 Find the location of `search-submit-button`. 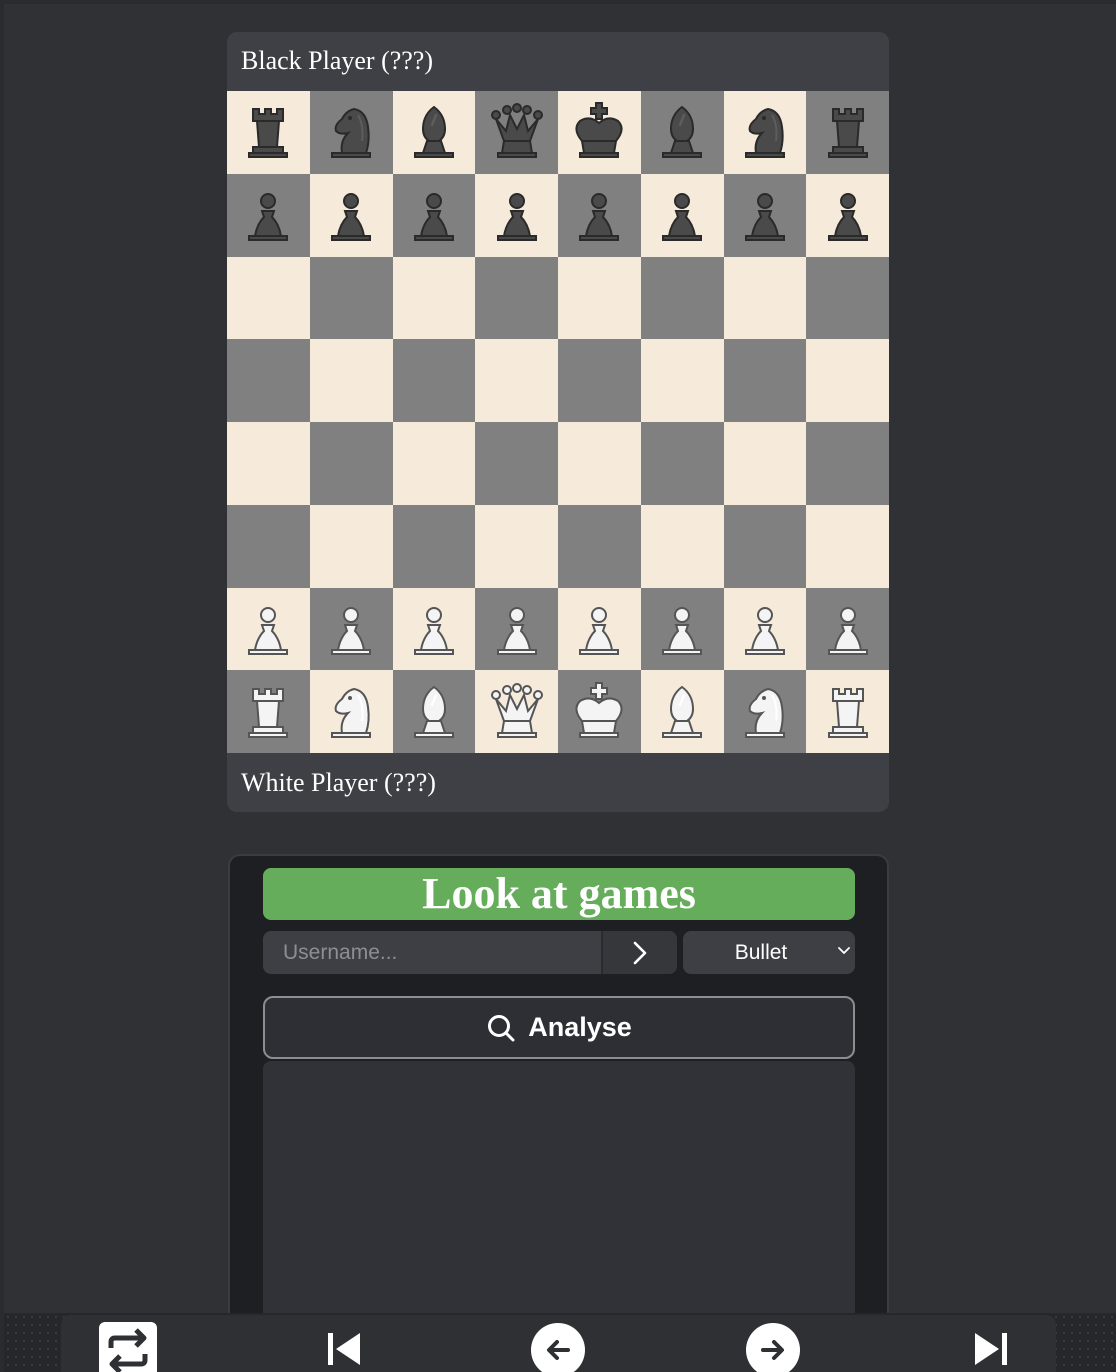

search-submit-button is located at coordinates (639, 952).